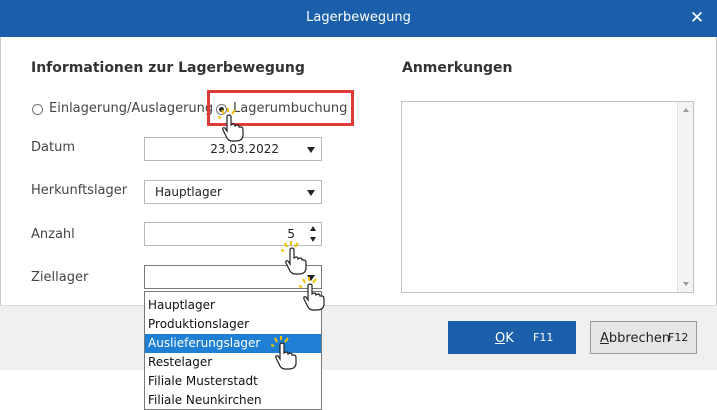 The image size is (717, 410). Describe the element at coordinates (635, 338) in the screenshot. I see `cancel-label: Abbrechen` at that location.